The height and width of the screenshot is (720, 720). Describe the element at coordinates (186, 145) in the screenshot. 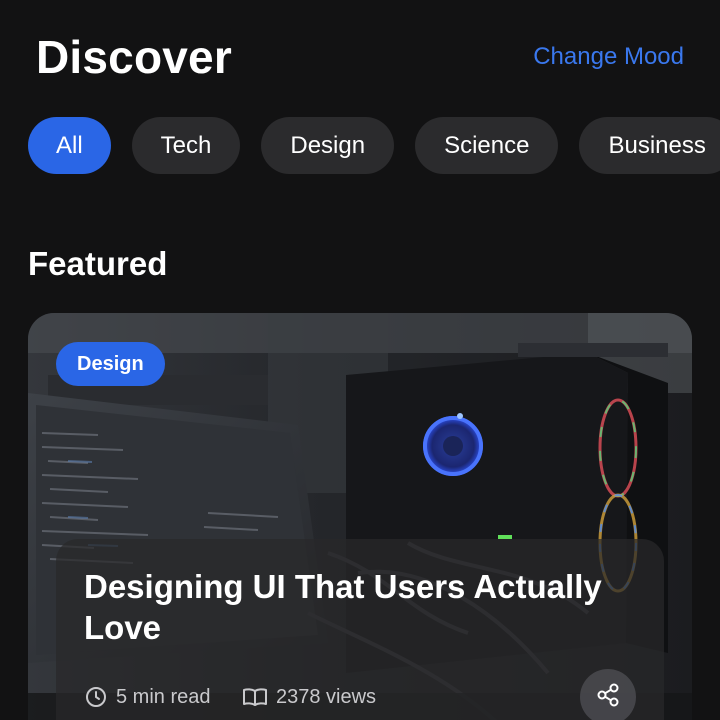

I see `chip-tech: Tech` at that location.